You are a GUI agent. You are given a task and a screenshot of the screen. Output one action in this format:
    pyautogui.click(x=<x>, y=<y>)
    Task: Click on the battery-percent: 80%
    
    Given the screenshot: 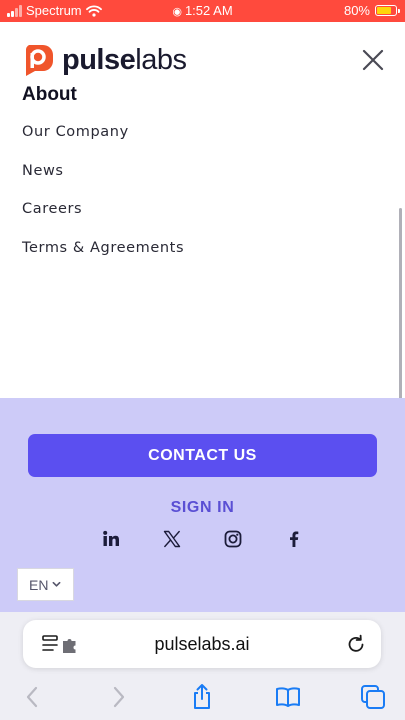 What is the action you would take?
    pyautogui.click(x=356, y=10)
    